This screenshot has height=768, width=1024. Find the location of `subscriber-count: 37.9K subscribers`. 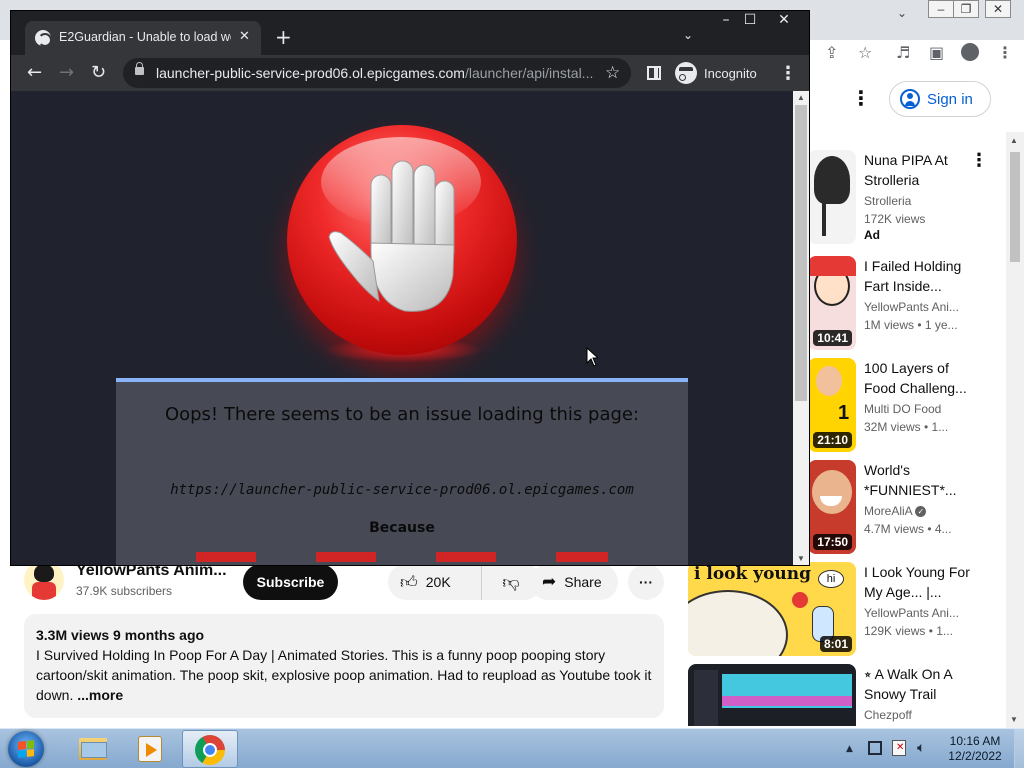

subscriber-count: 37.9K subscribers is located at coordinates (124, 591).